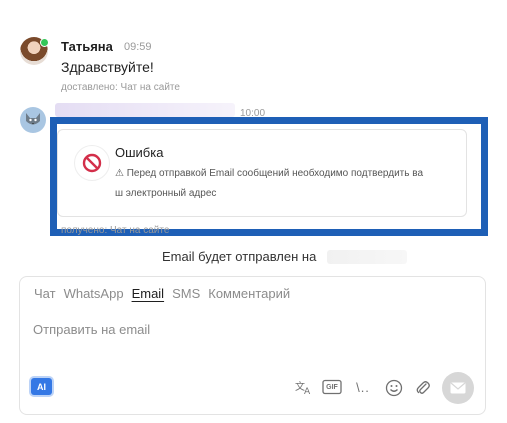 The image size is (507, 423). Describe the element at coordinates (249, 293) in the screenshot. I see `tab-comment: Комментарий` at that location.